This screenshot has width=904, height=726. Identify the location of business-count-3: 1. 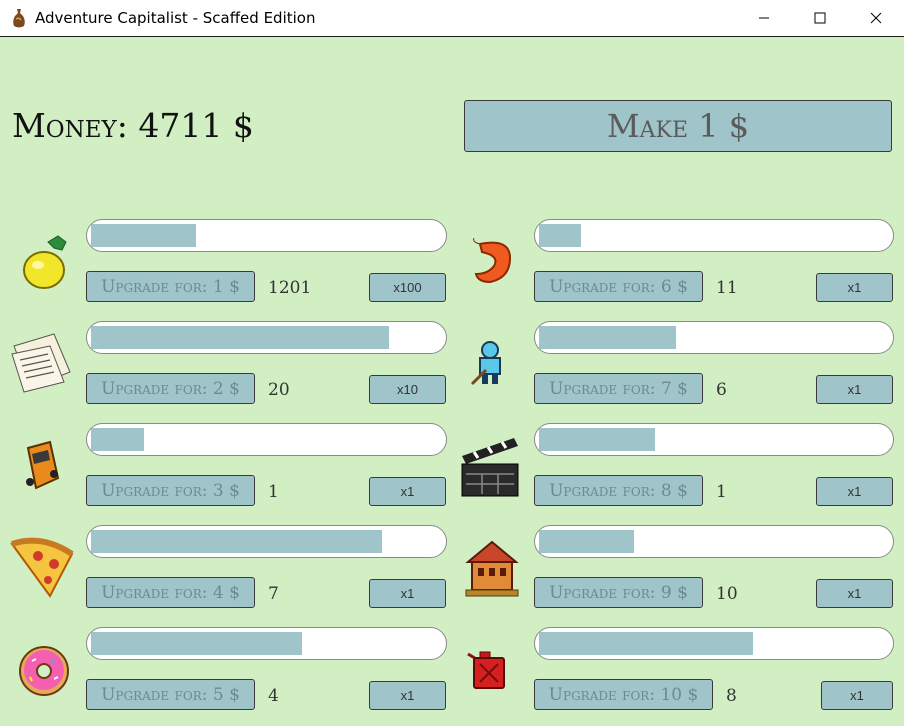
(273, 492).